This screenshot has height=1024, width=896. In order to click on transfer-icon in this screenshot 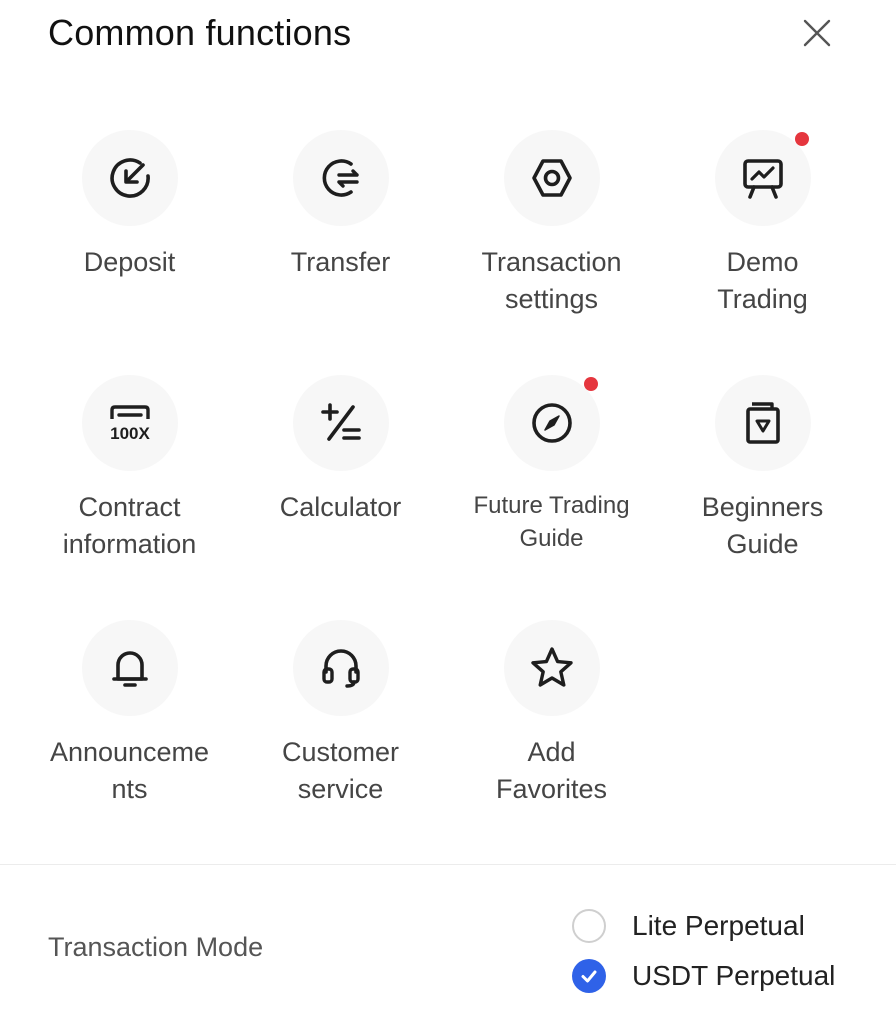, I will do `click(340, 178)`.